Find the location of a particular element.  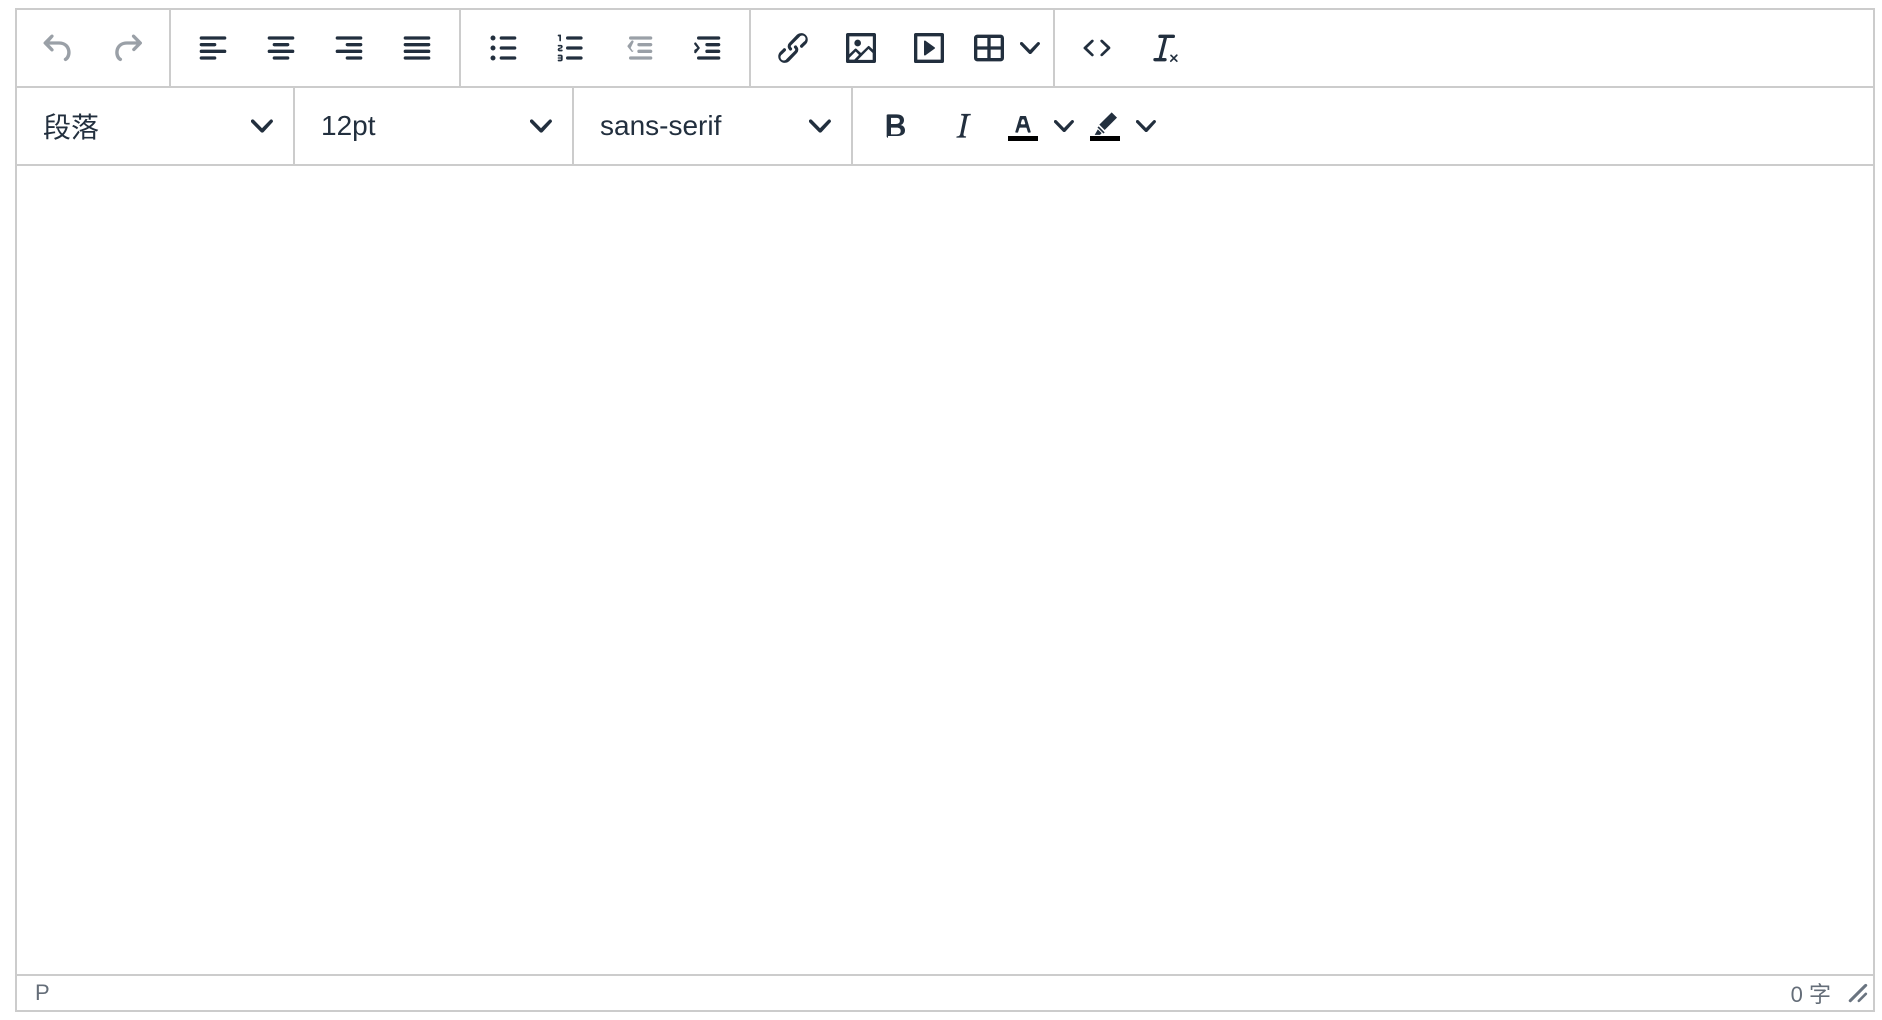

align-center-icon is located at coordinates (281, 48).